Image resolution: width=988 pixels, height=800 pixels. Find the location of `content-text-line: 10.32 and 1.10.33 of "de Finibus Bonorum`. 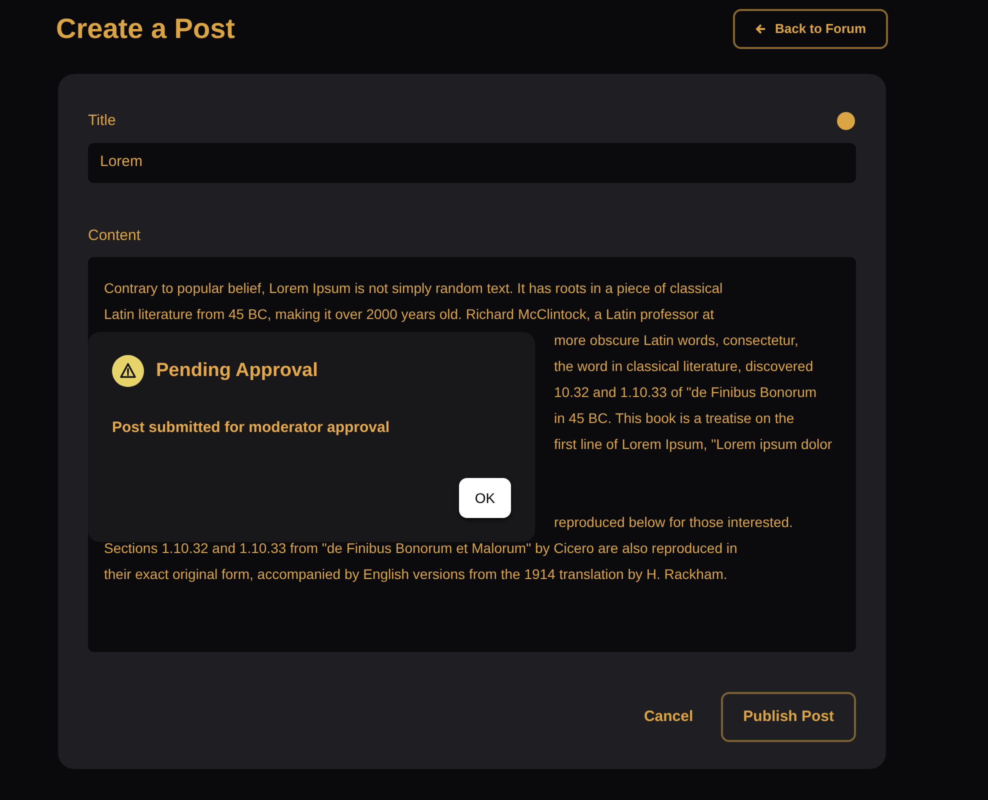

content-text-line: 10.32 and 1.10.33 of "de Finibus Bonorum is located at coordinates (685, 392).